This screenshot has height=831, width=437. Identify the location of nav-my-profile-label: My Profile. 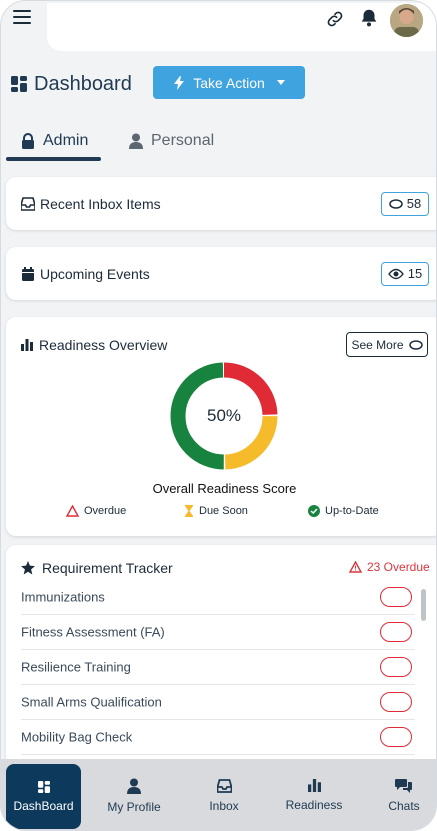
(134, 806).